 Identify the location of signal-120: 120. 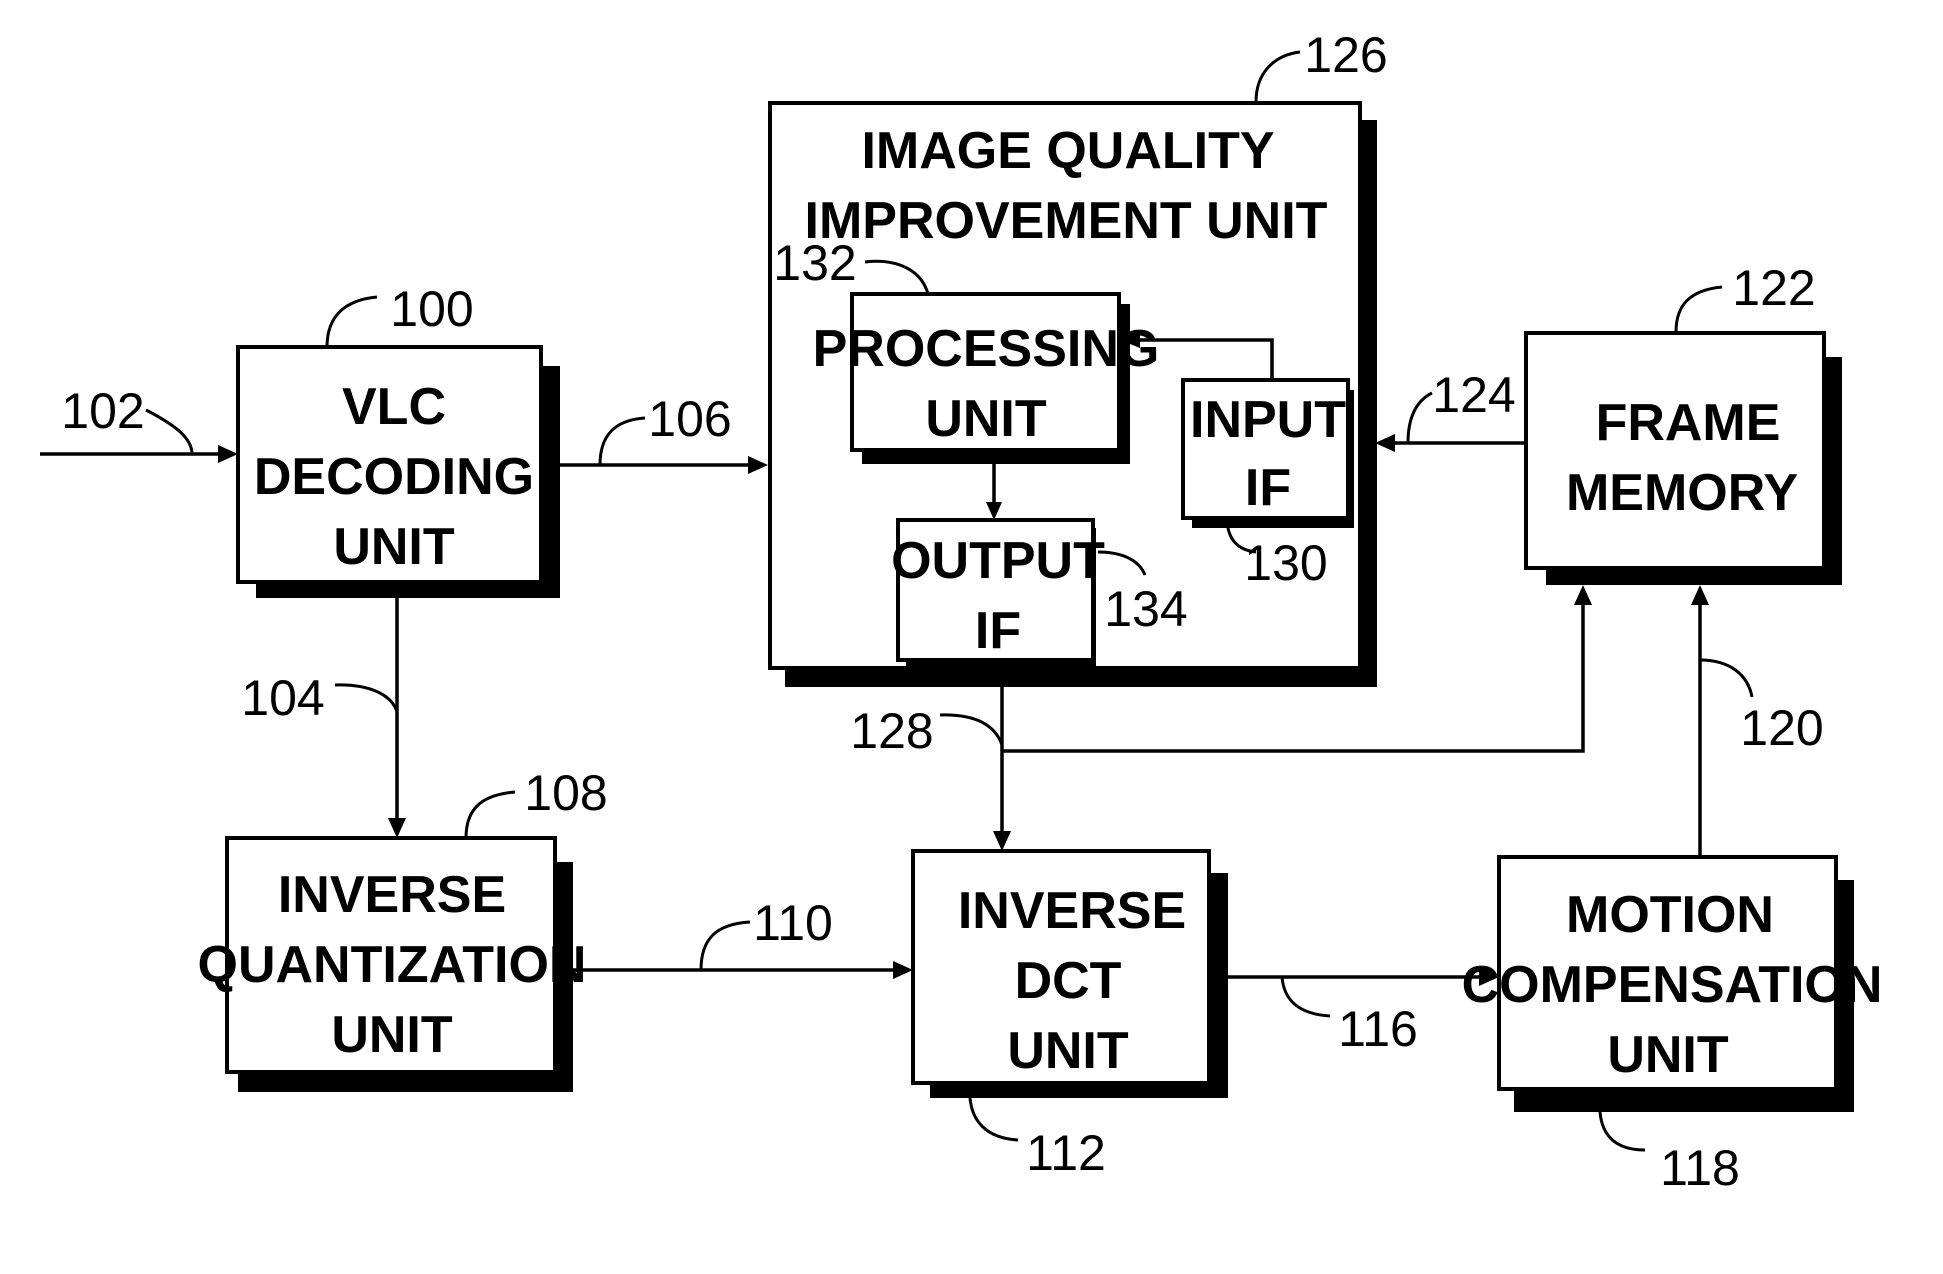
(1757, 721).